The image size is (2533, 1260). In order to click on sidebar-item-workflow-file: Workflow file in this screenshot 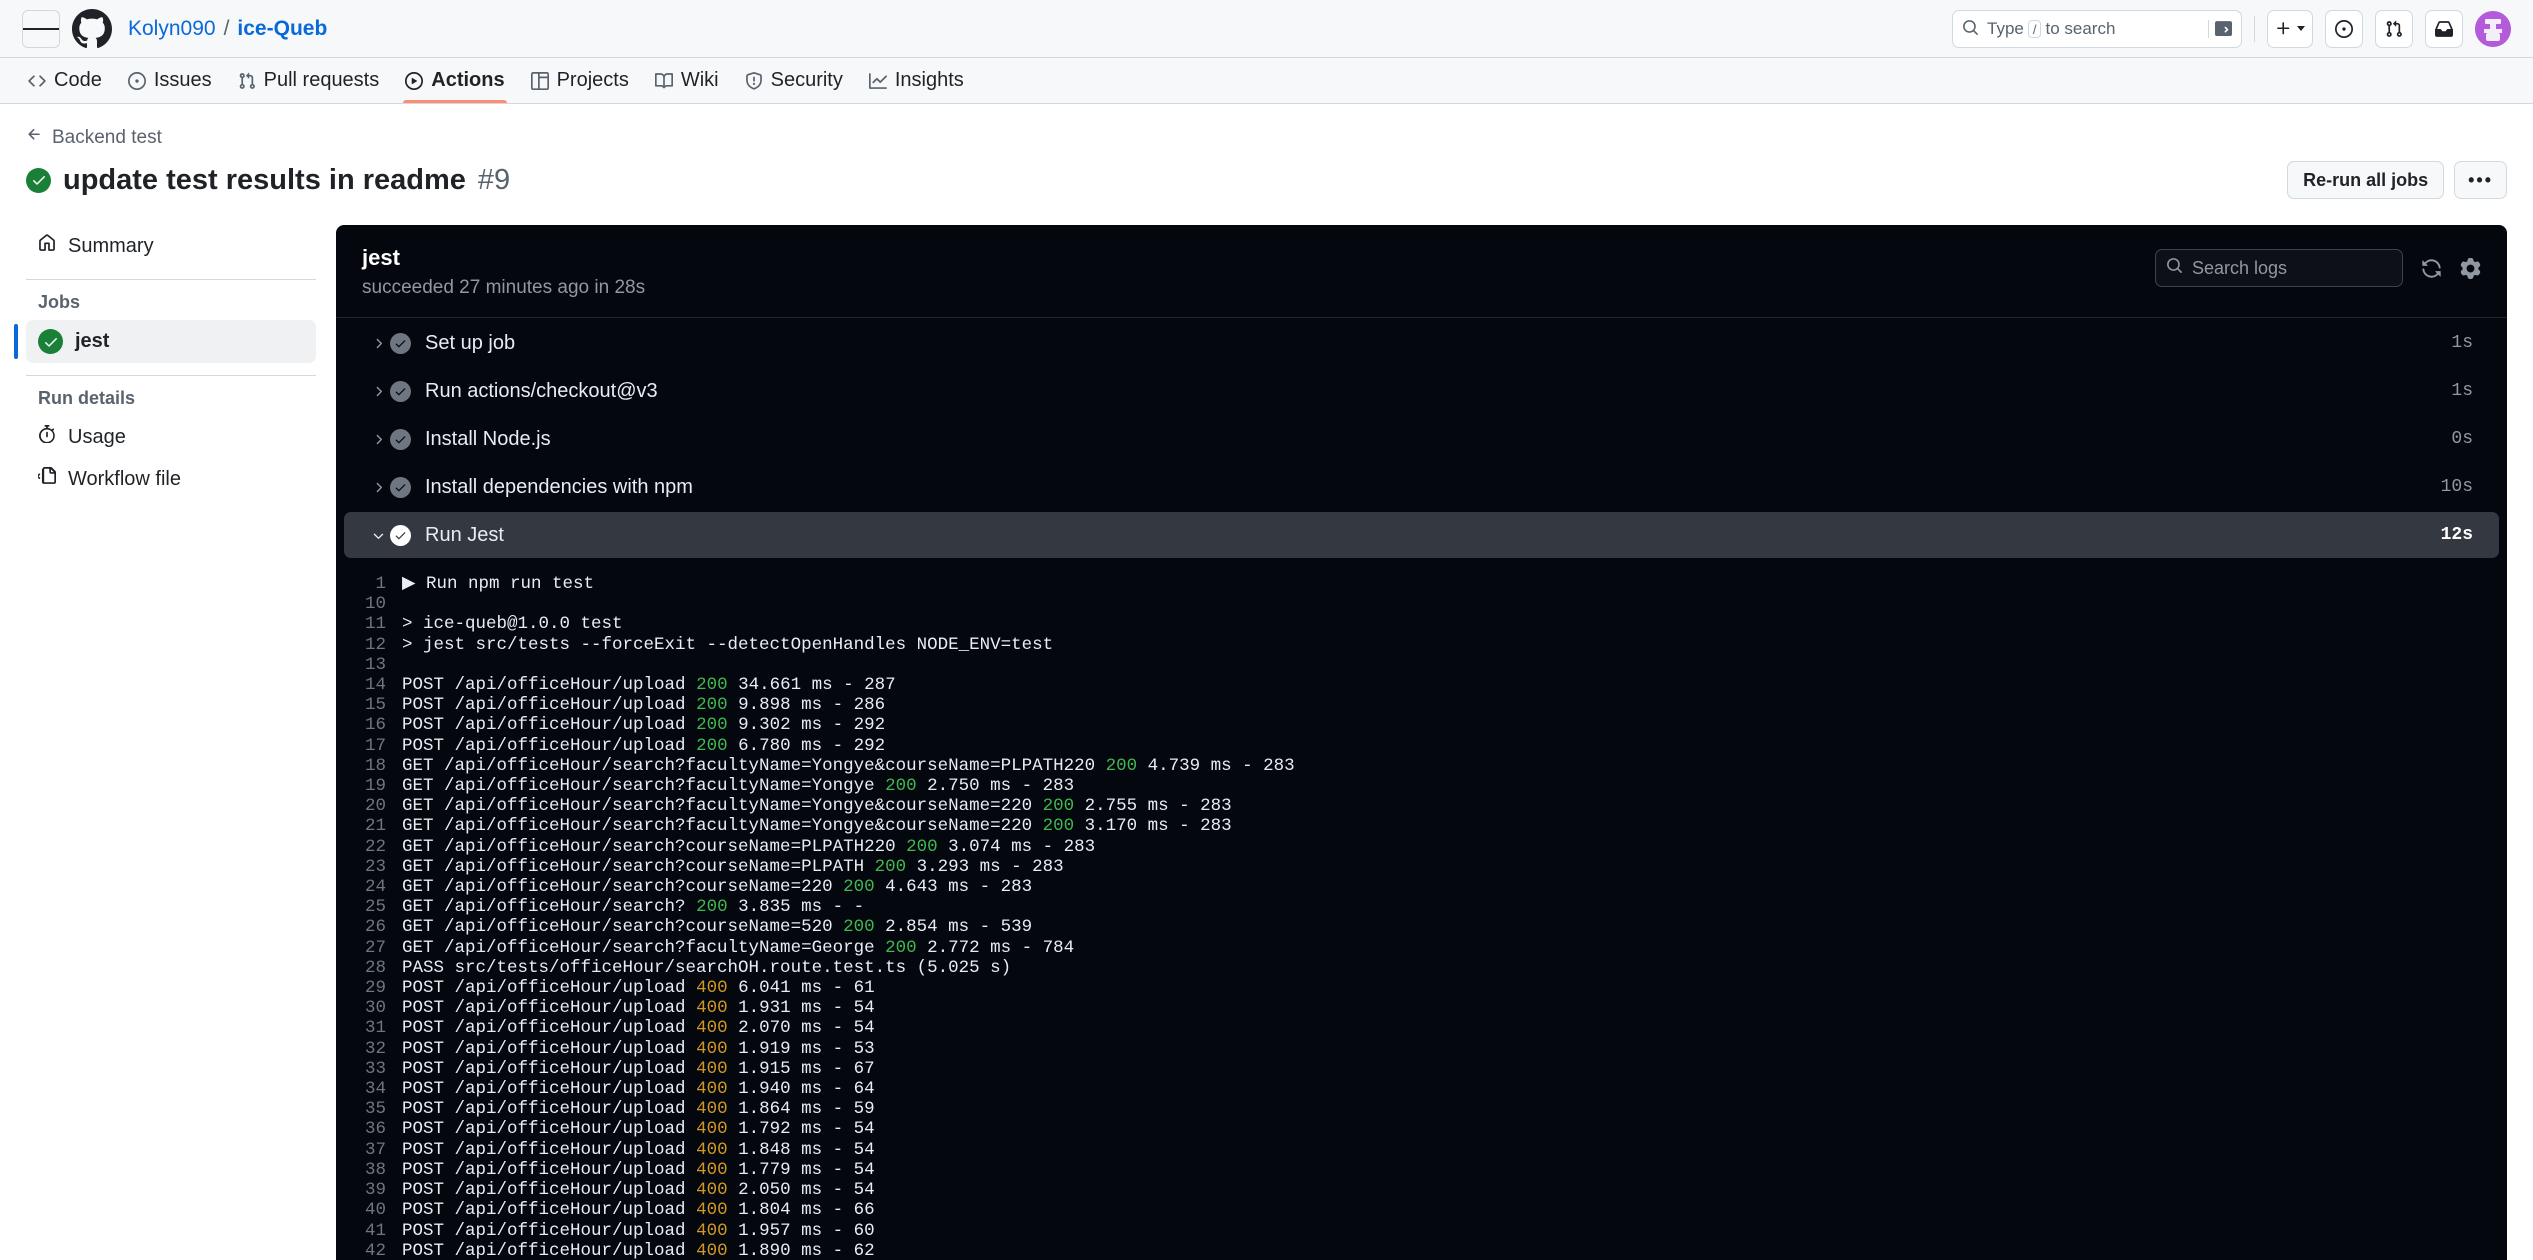, I will do `click(171, 479)`.